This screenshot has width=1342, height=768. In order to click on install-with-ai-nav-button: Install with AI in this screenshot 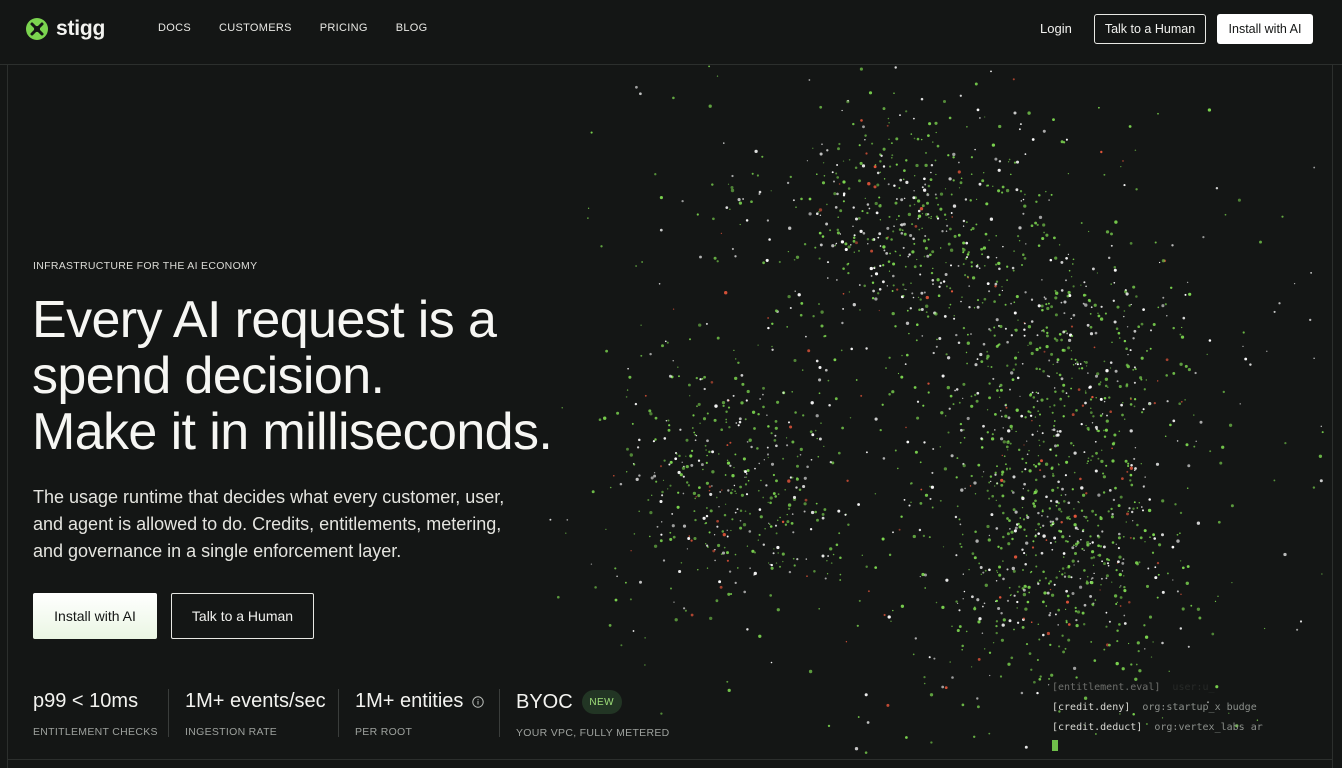, I will do `click(1265, 29)`.